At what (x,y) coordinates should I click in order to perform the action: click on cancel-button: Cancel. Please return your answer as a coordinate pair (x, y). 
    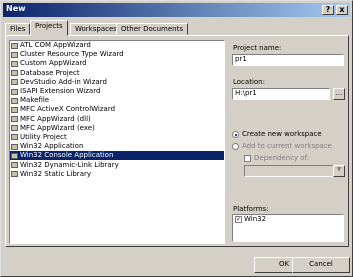
    Looking at the image, I should click on (321, 265).